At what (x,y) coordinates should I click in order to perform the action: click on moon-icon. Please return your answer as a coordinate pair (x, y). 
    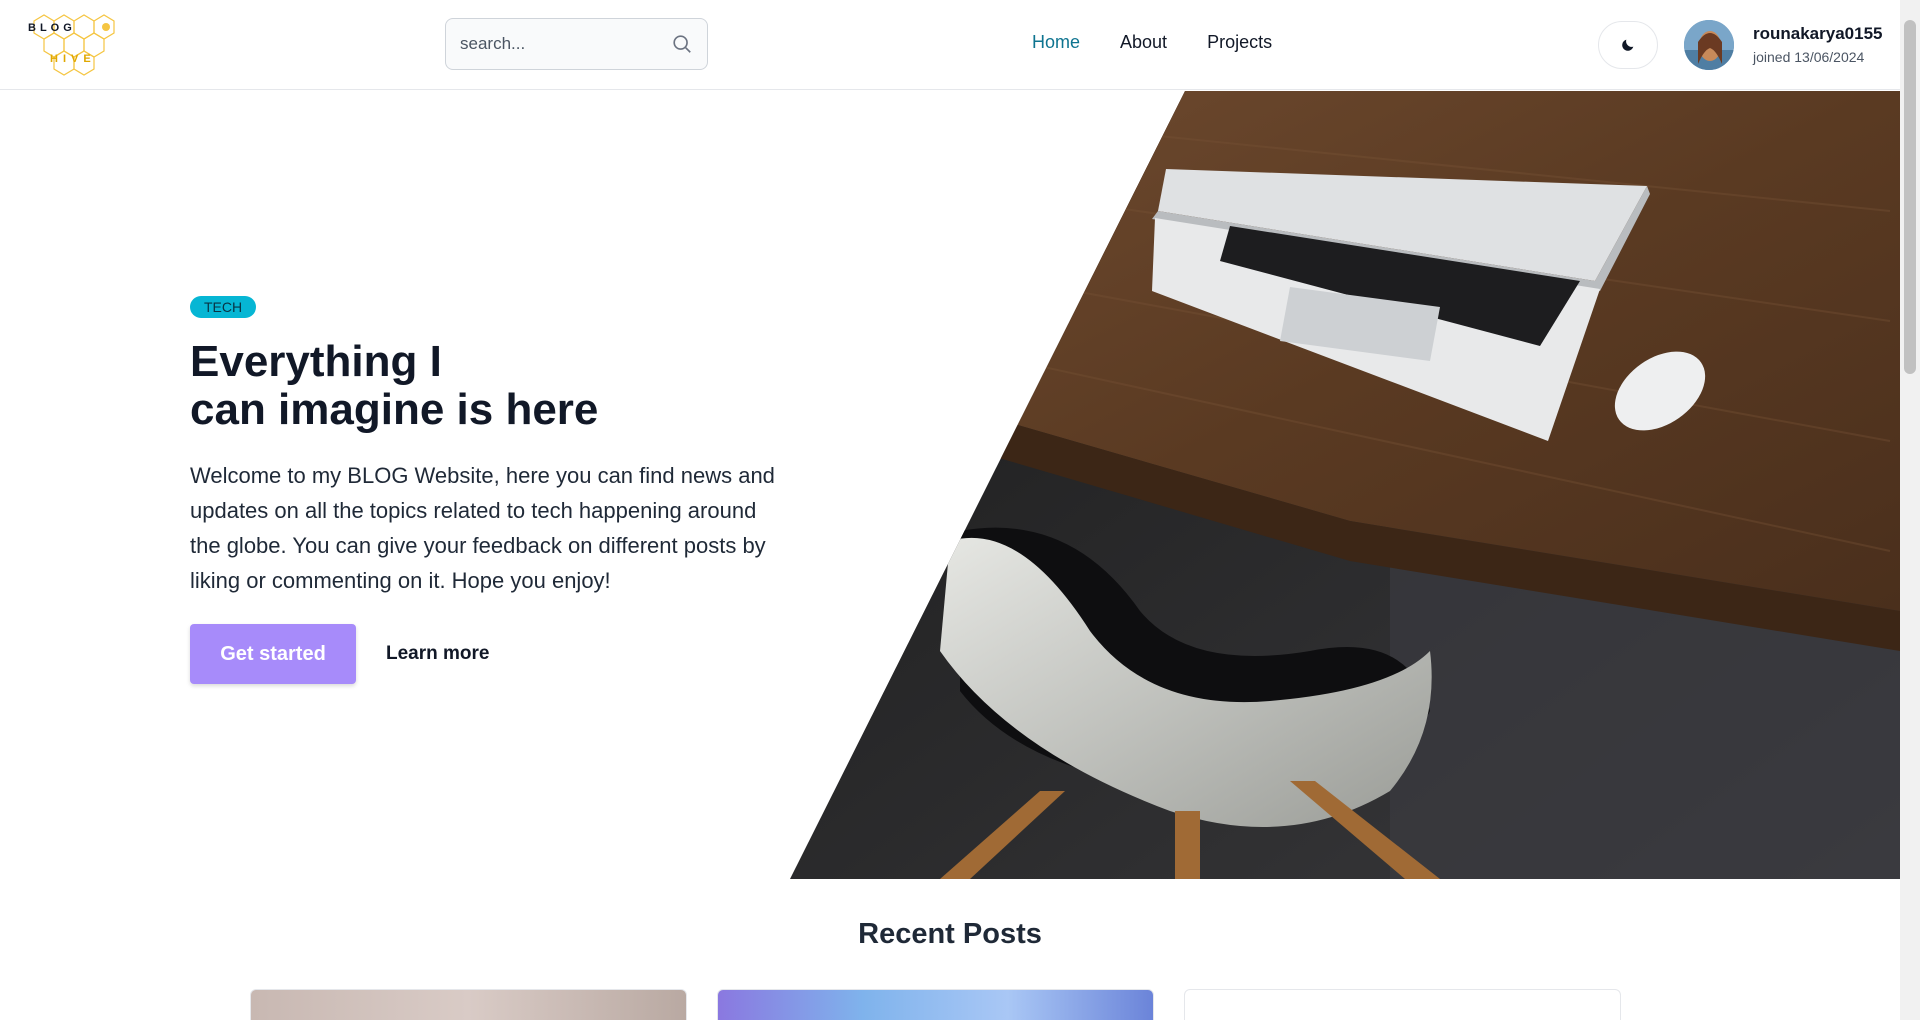
    Looking at the image, I should click on (1628, 45).